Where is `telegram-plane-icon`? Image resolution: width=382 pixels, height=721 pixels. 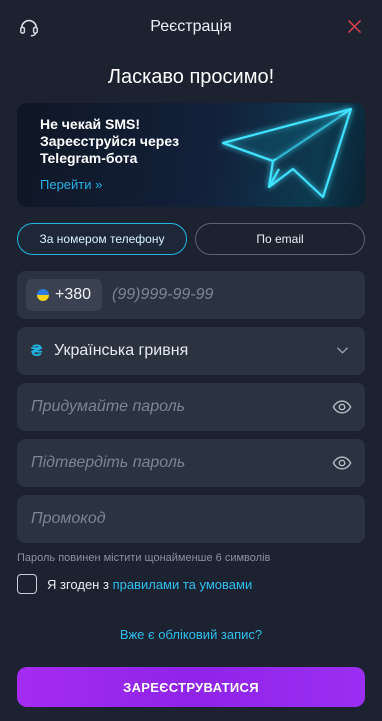 telegram-plane-icon is located at coordinates (287, 153).